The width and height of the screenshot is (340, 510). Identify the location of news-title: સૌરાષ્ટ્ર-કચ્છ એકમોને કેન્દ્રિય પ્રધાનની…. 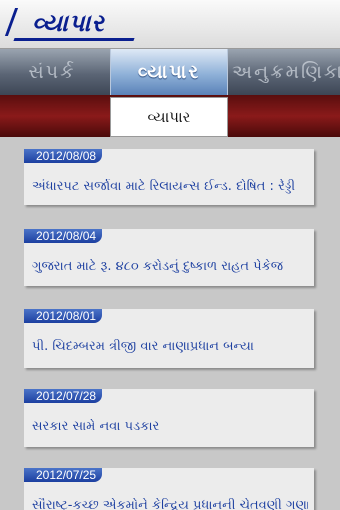
(170, 504).